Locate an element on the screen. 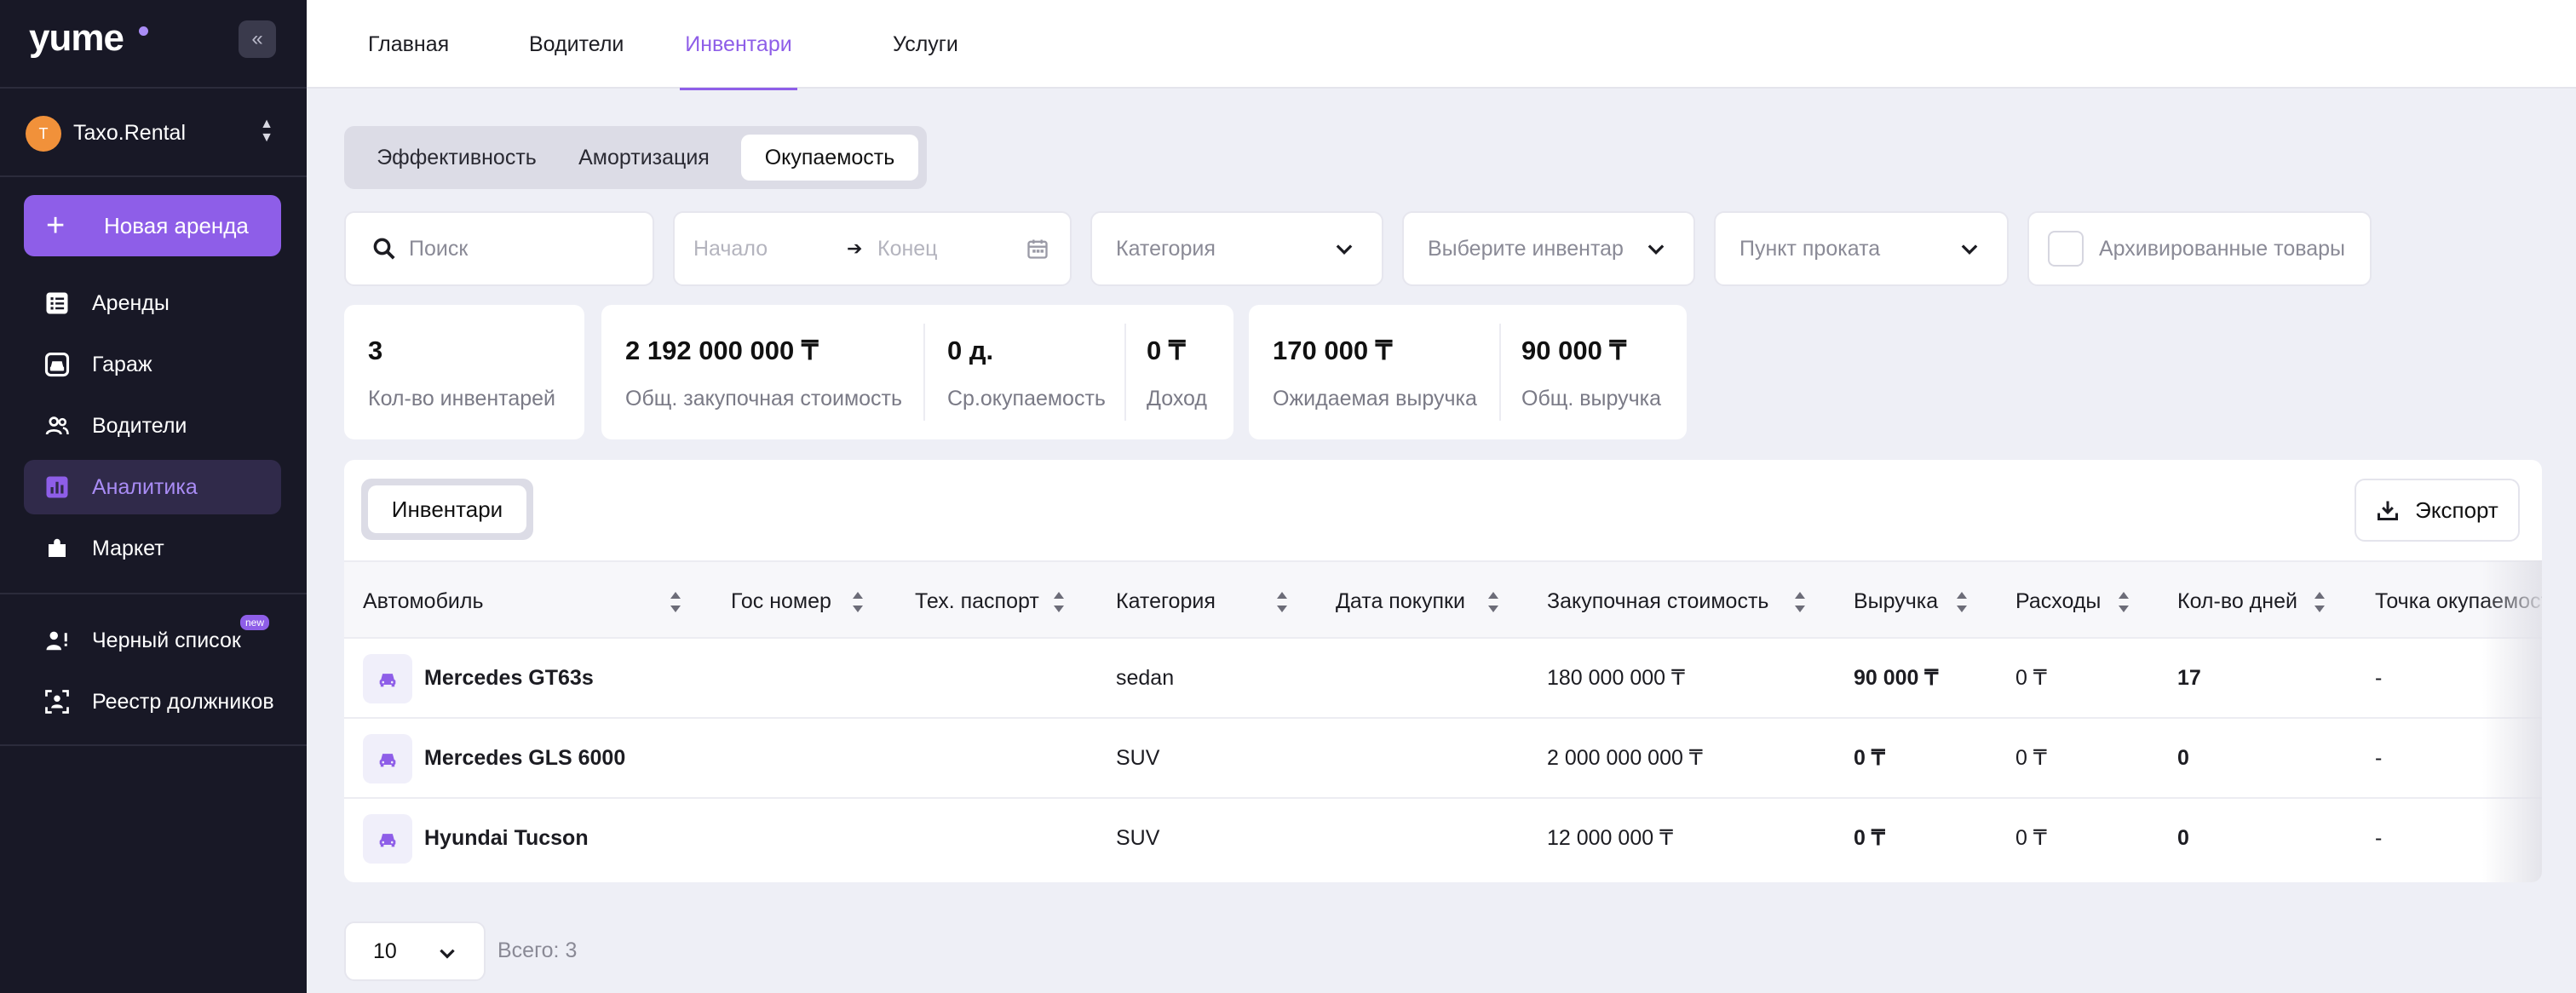 The height and width of the screenshot is (993, 2576). export-button: Экспорт is located at coordinates (2437, 510).